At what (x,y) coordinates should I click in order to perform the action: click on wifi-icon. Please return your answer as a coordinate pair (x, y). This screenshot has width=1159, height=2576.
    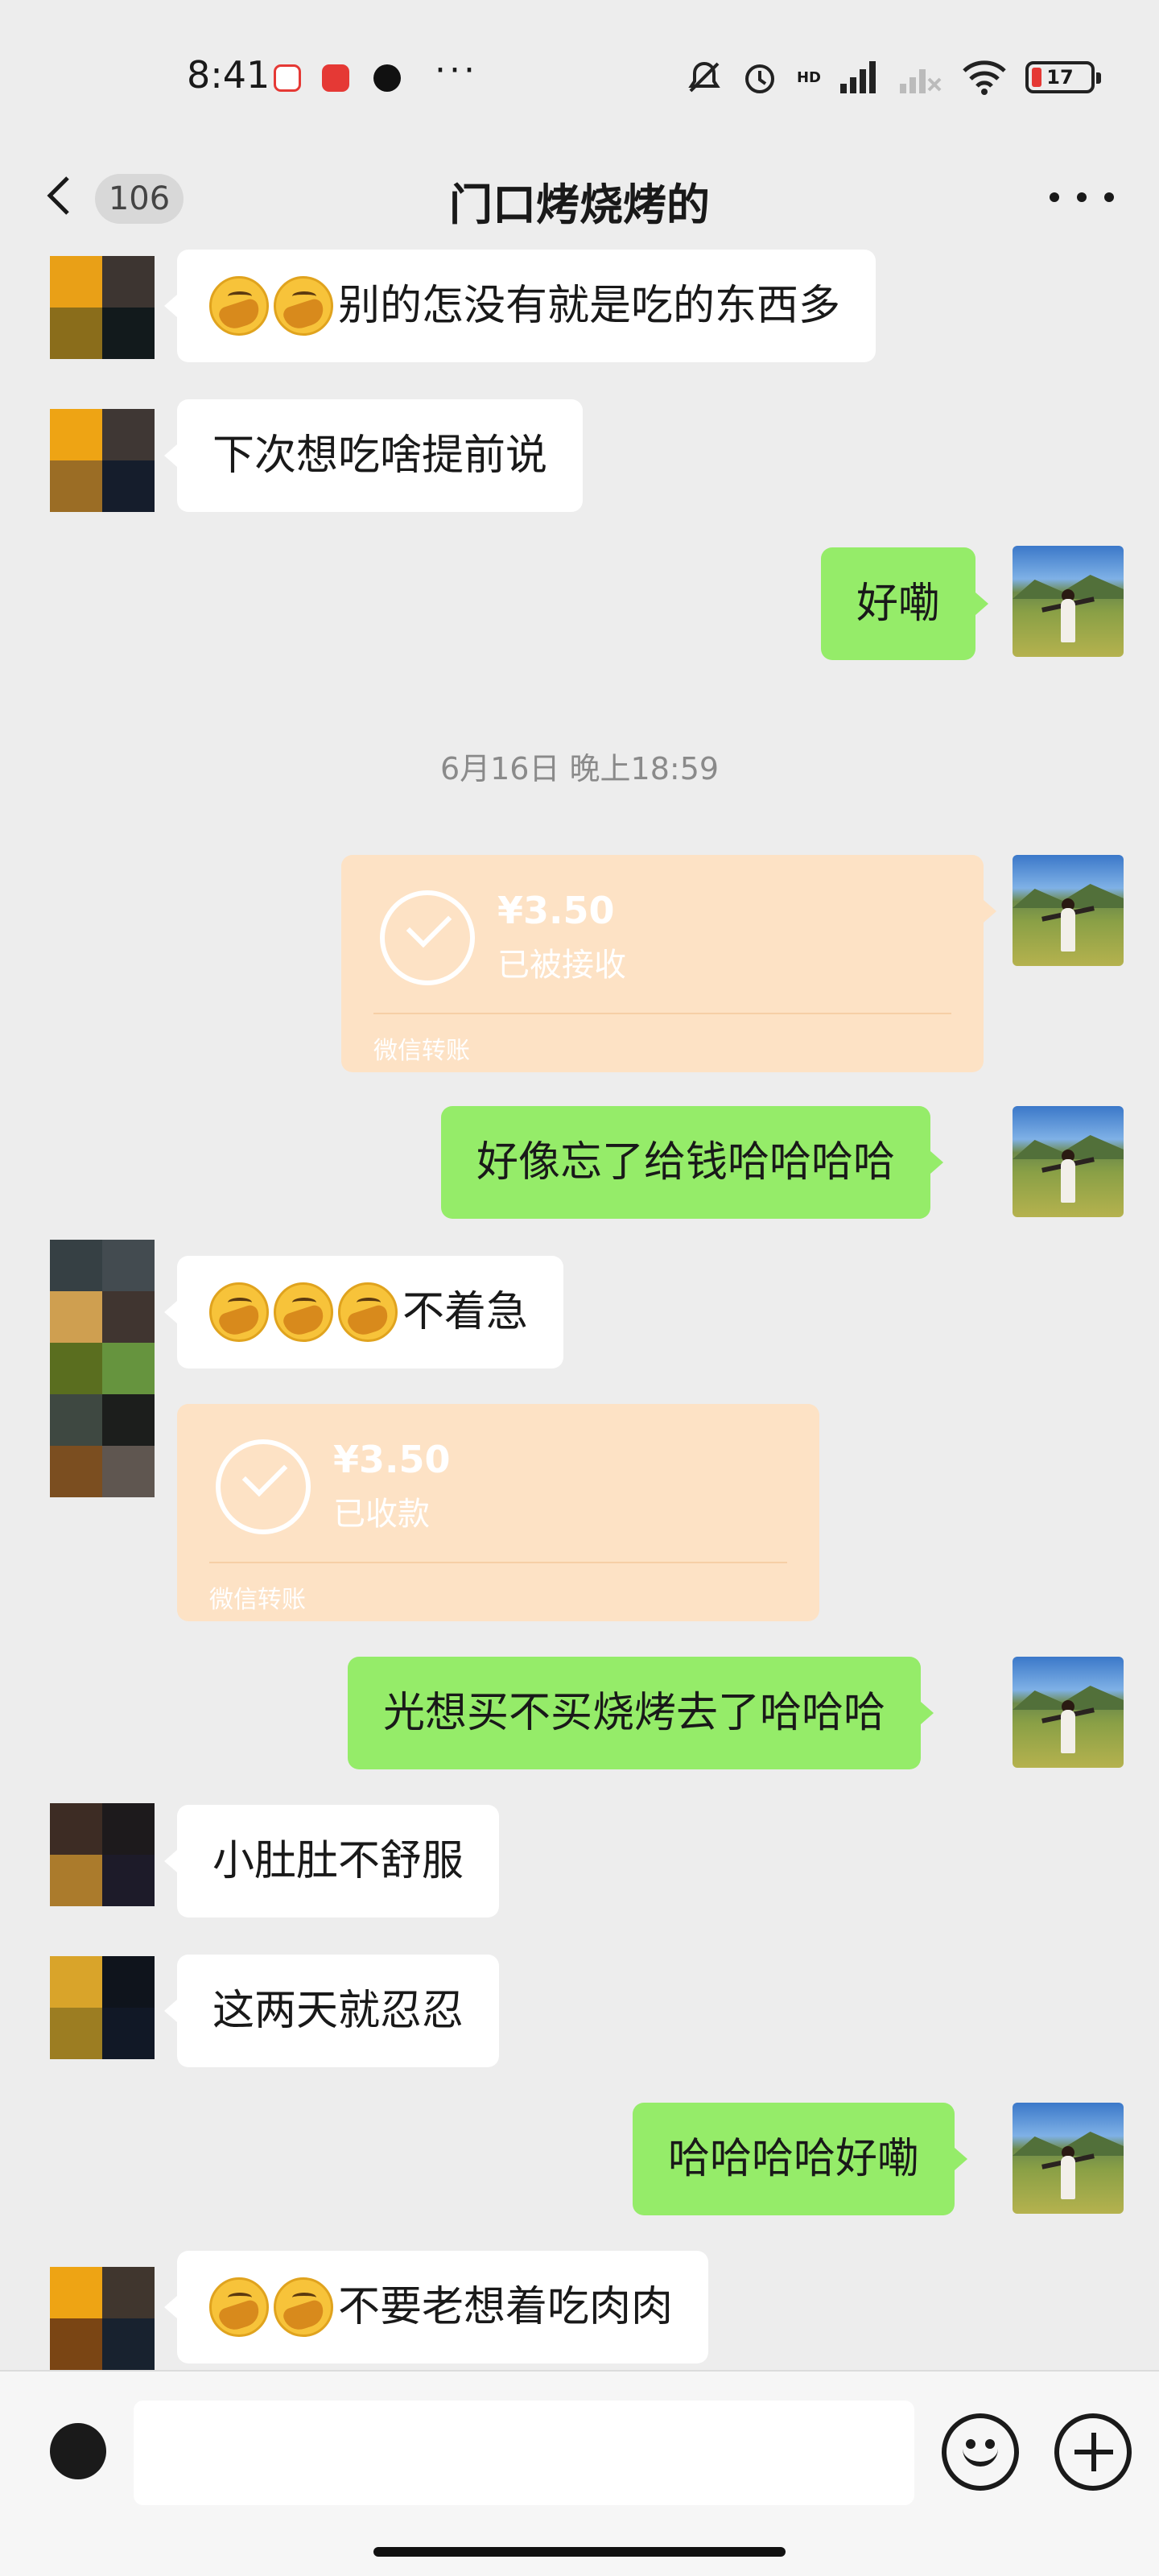
    Looking at the image, I should click on (984, 77).